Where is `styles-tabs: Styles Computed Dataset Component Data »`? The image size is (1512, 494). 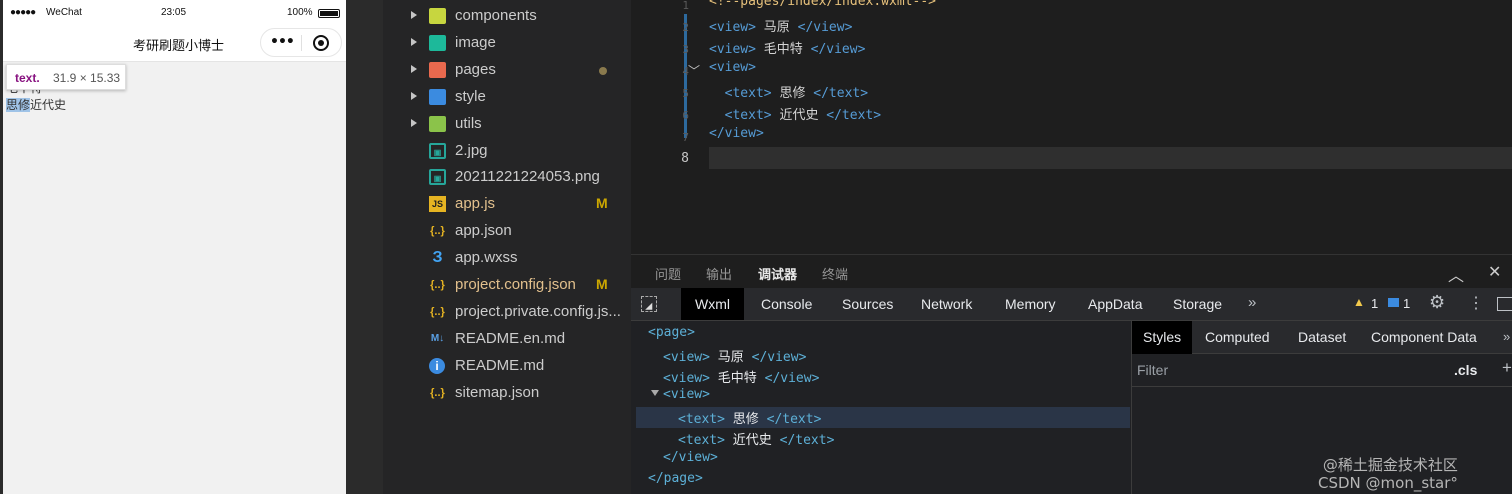
styles-tabs: Styles Computed Dataset Component Data » is located at coordinates (1322, 337).